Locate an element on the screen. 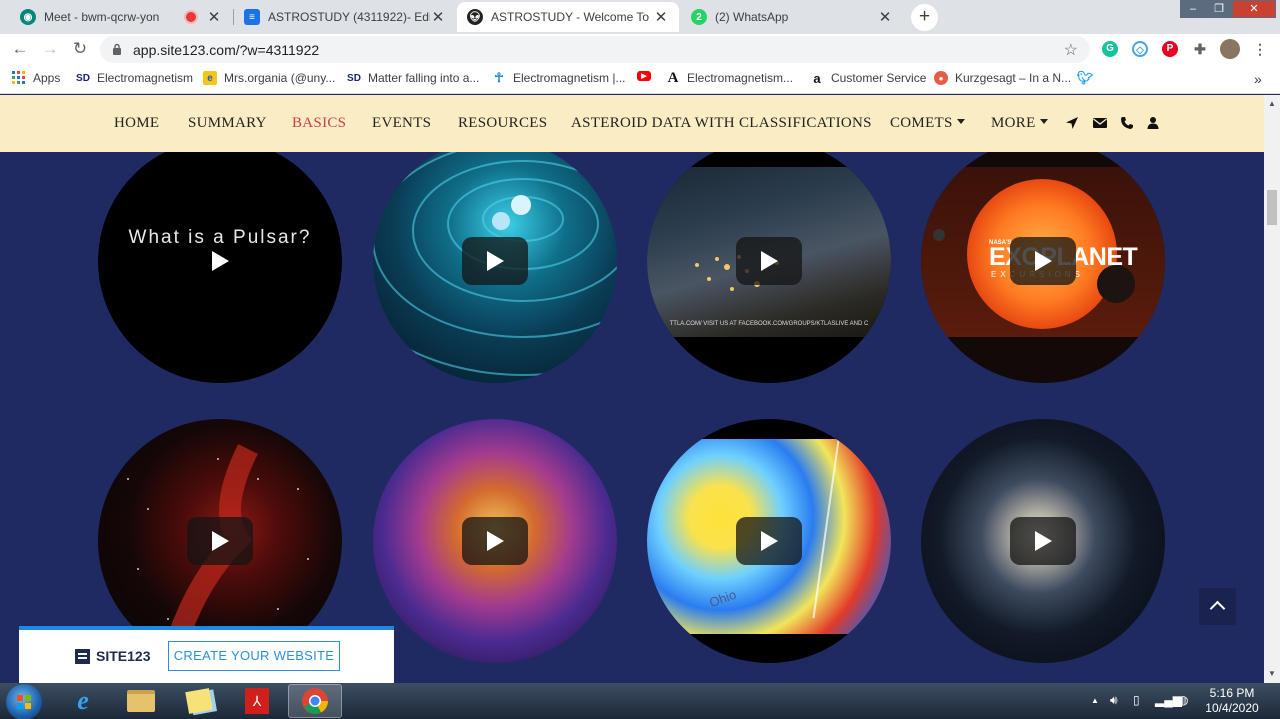 Image resolution: width=1280 pixels, height=719 pixels. scrollbar-thumb is located at coordinates (1272, 207).